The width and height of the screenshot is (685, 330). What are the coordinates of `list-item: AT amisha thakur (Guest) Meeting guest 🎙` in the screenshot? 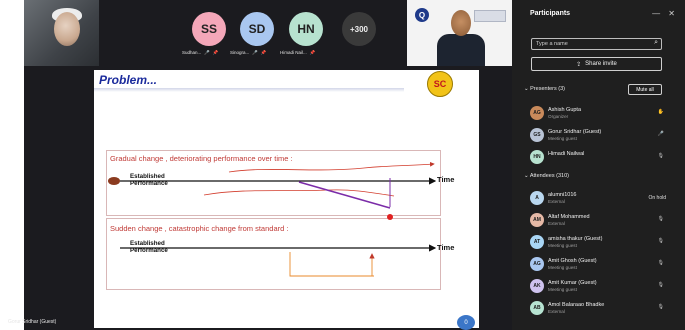 It's located at (605, 243).